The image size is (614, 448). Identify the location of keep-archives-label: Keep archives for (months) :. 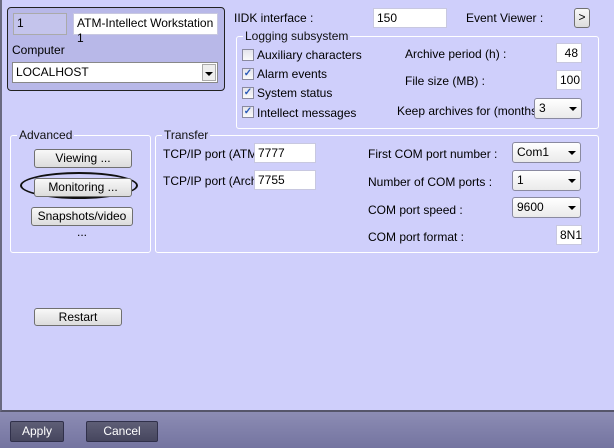
(472, 111).